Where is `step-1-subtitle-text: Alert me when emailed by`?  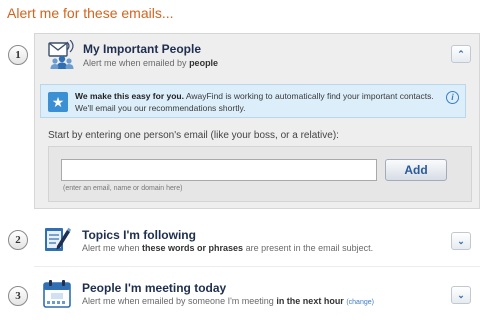
step-1-subtitle-text: Alert me when emailed by is located at coordinates (136, 63).